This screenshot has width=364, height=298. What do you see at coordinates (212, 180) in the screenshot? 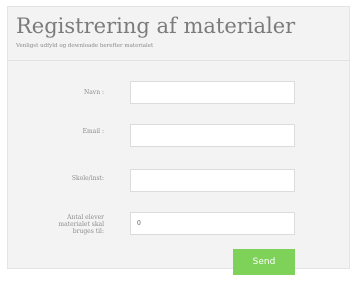
I see `school-field` at bounding box center [212, 180].